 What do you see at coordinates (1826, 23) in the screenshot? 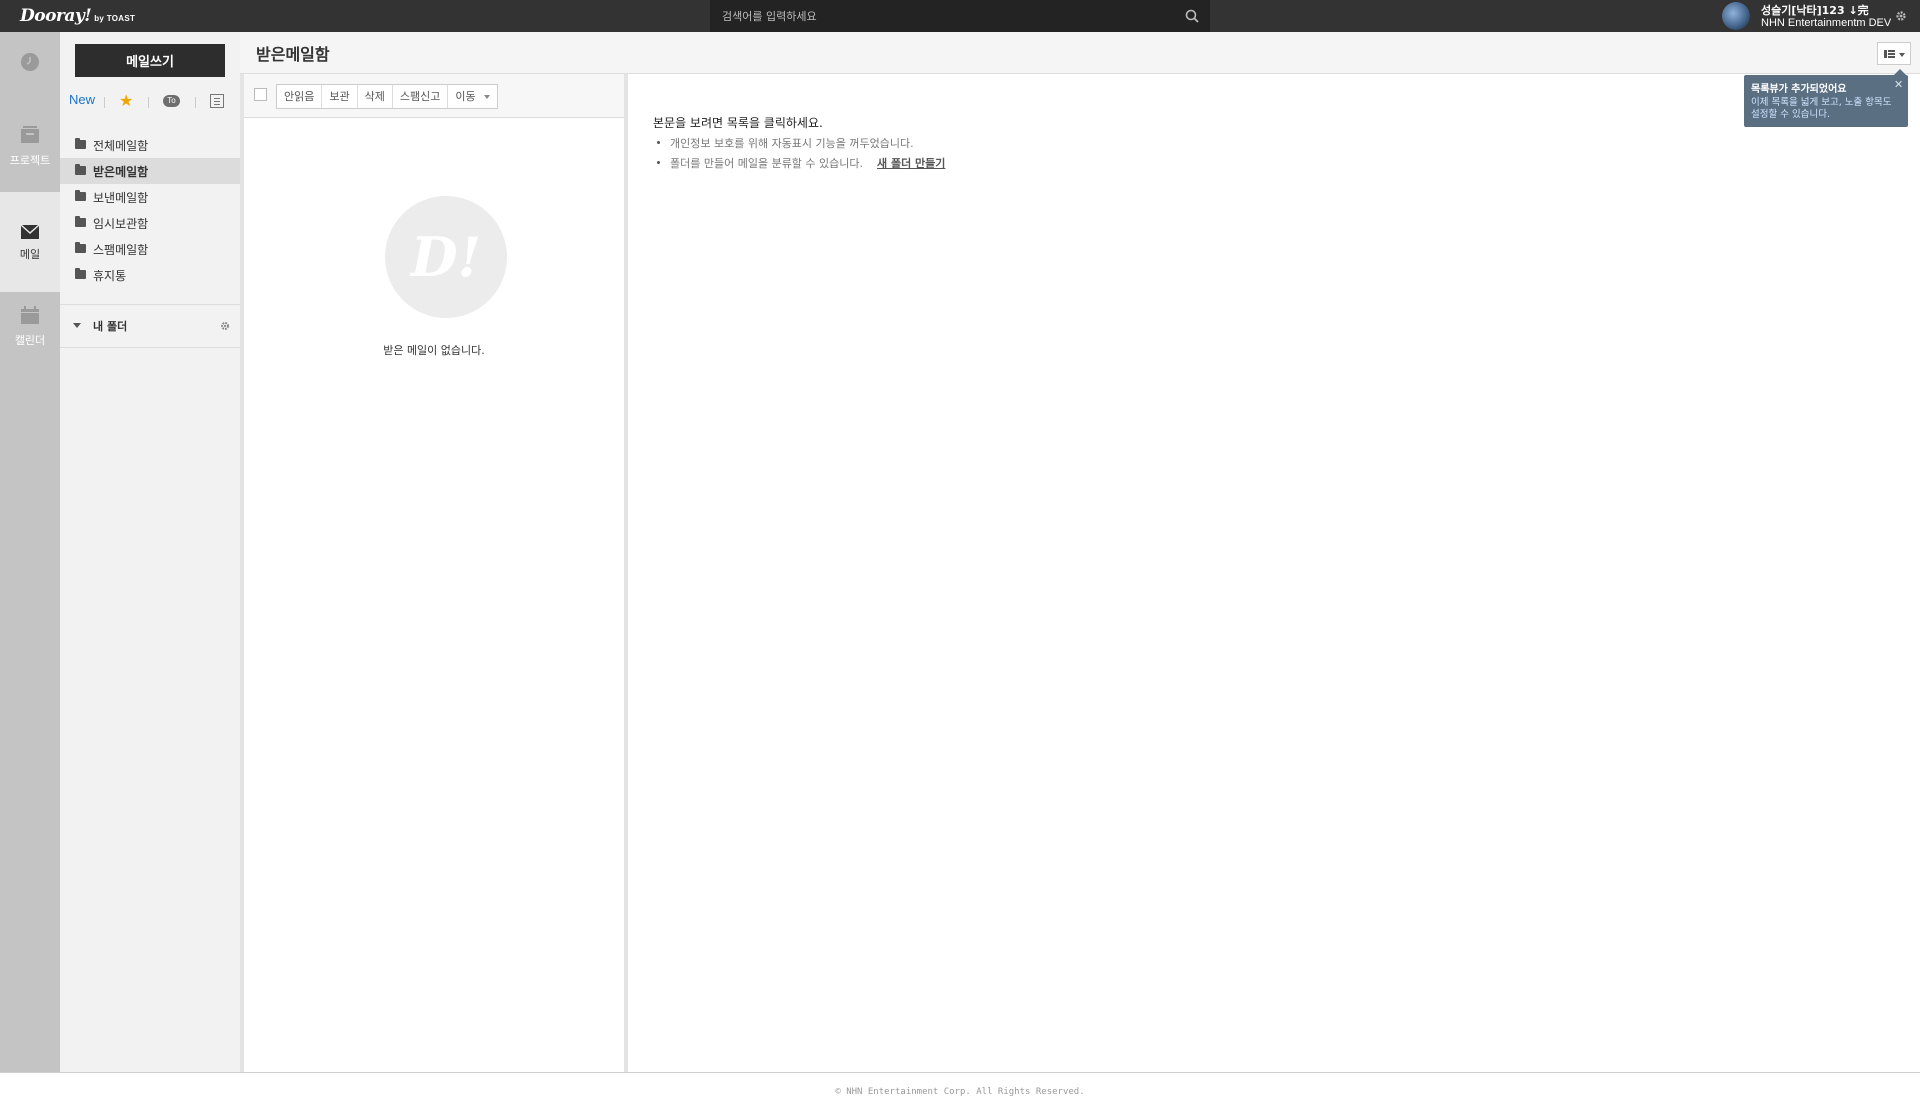
I see `user-organization: NHN Entertainmentm DEV` at bounding box center [1826, 23].